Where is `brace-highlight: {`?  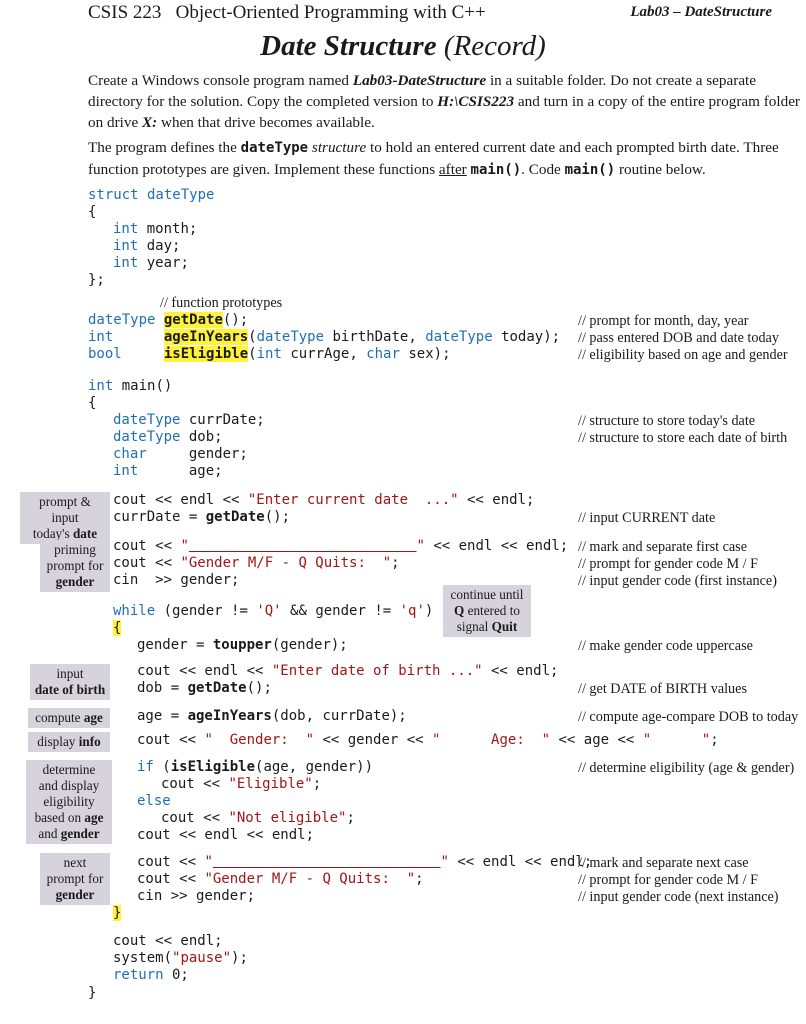
brace-highlight: { is located at coordinates (117, 628).